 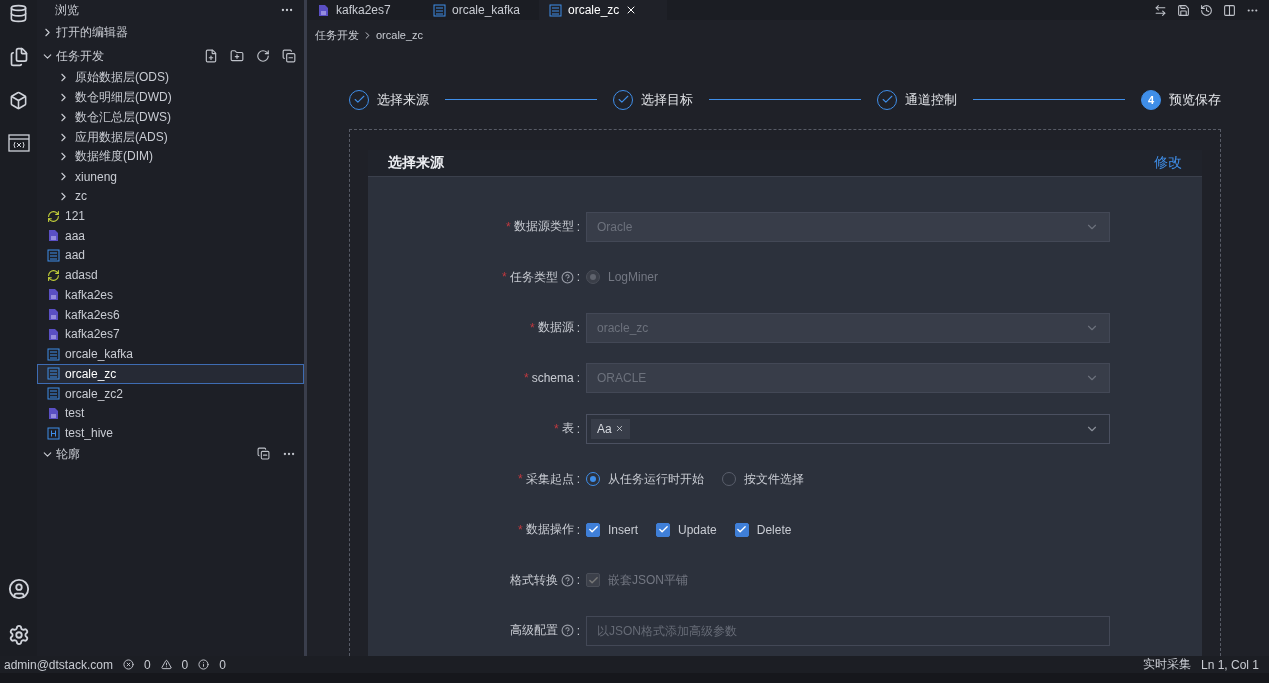 I want to click on select-field: Aa, so click(x=848, y=428).